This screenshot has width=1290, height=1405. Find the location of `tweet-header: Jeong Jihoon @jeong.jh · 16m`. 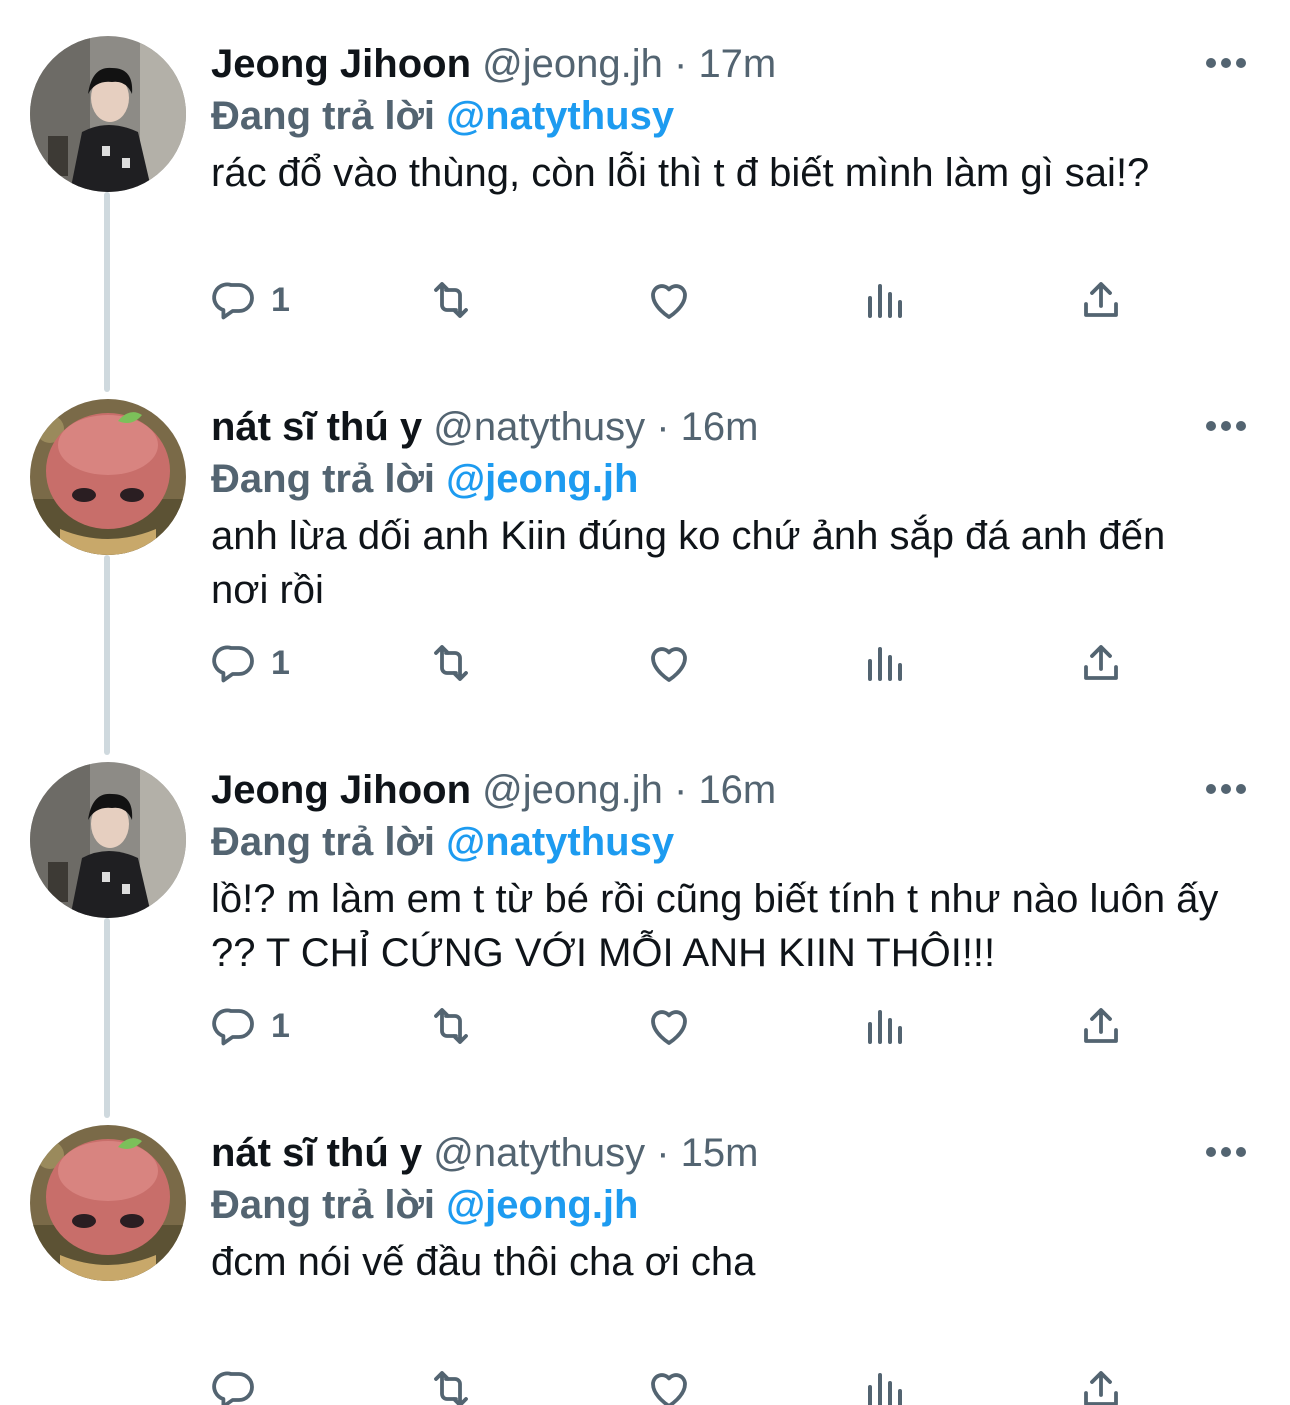

tweet-header: Jeong Jihoon @jeong.jh · 16m is located at coordinates (493, 790).